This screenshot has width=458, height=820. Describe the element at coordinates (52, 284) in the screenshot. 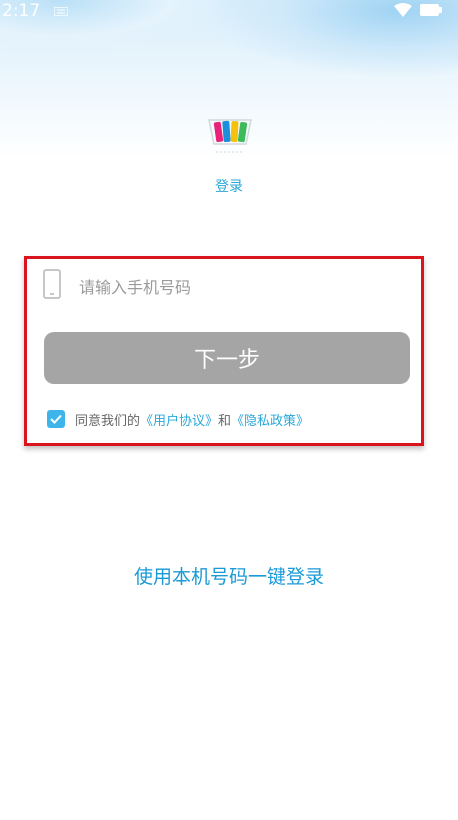

I see `phone-icon` at that location.